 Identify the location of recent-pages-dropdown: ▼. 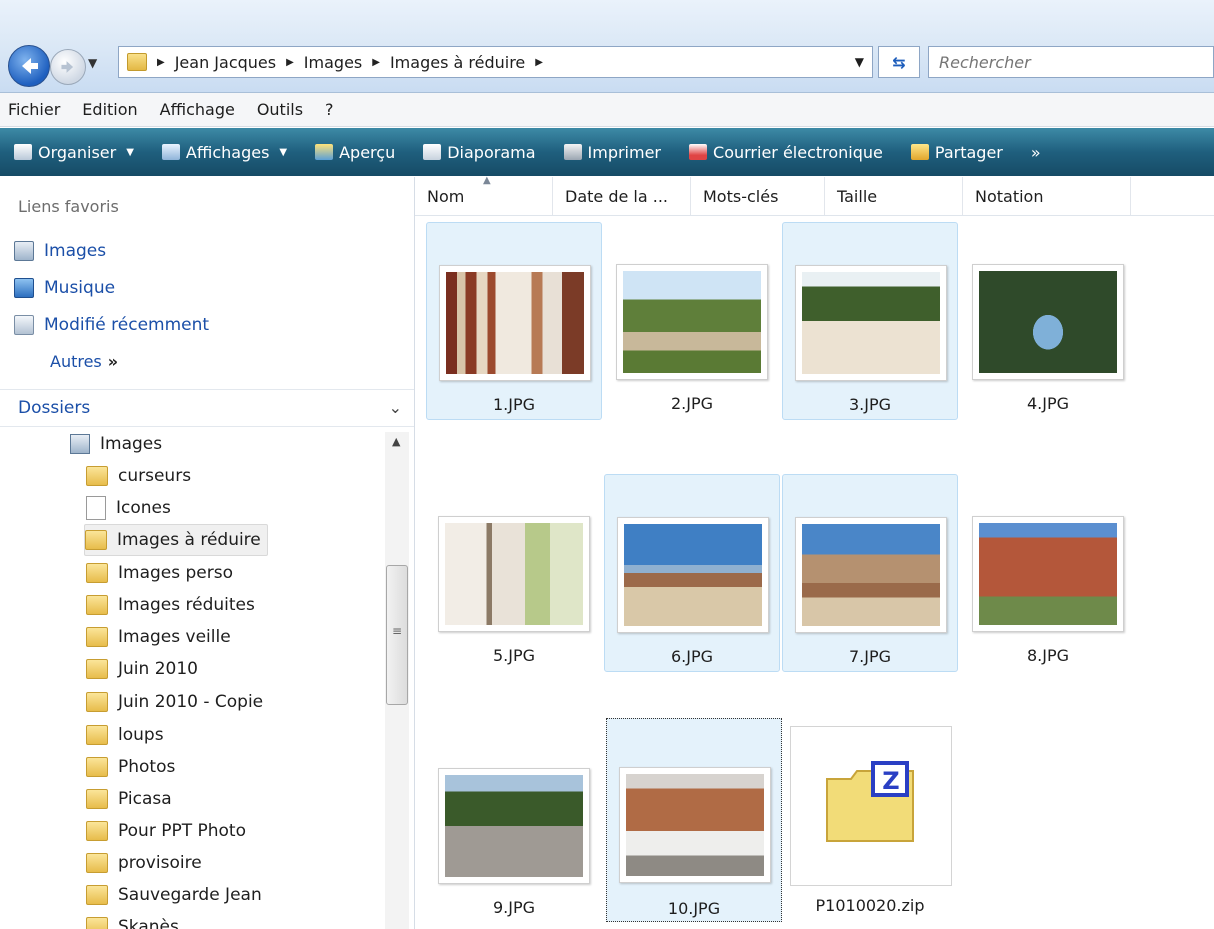
(92, 63).